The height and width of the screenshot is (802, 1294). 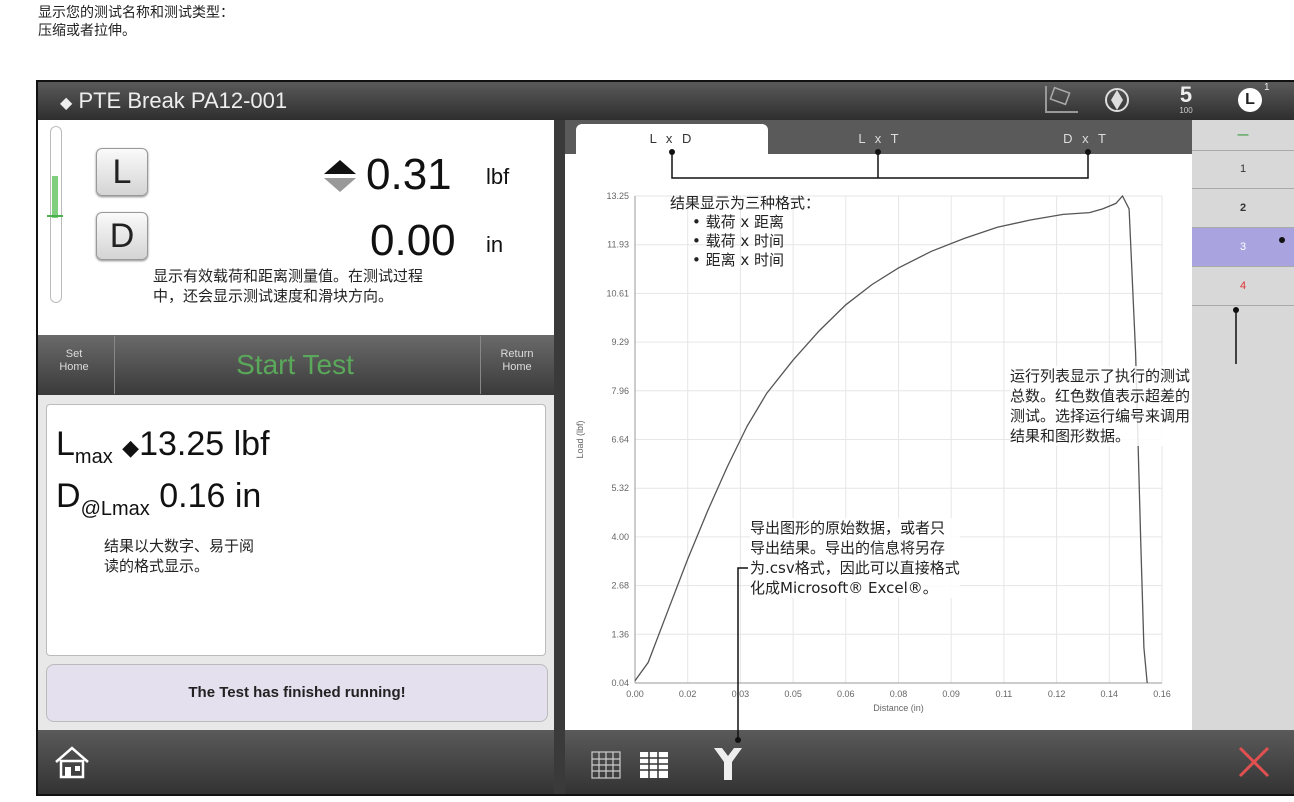 What do you see at coordinates (620, 586) in the screenshot?
I see `y-tick-label: 2.68` at bounding box center [620, 586].